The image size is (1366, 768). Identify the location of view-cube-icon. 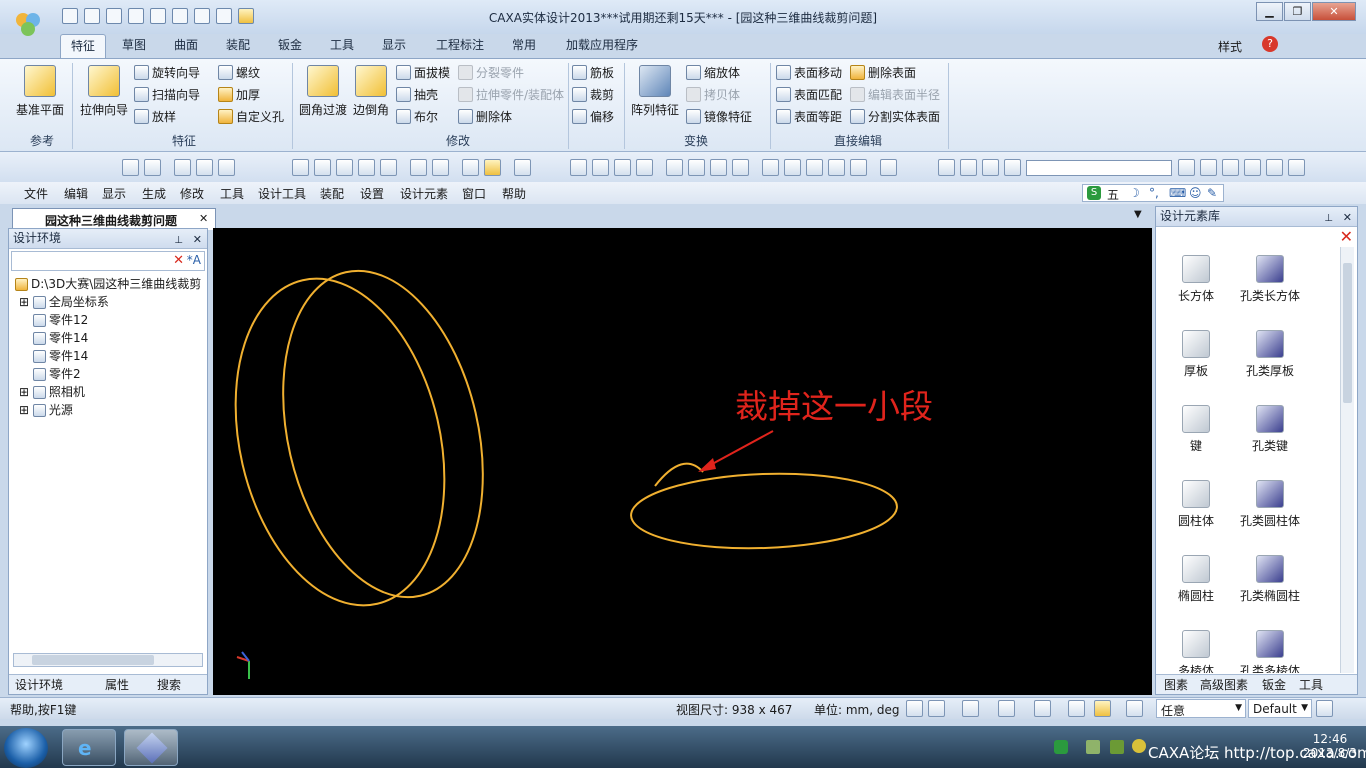
(970, 708).